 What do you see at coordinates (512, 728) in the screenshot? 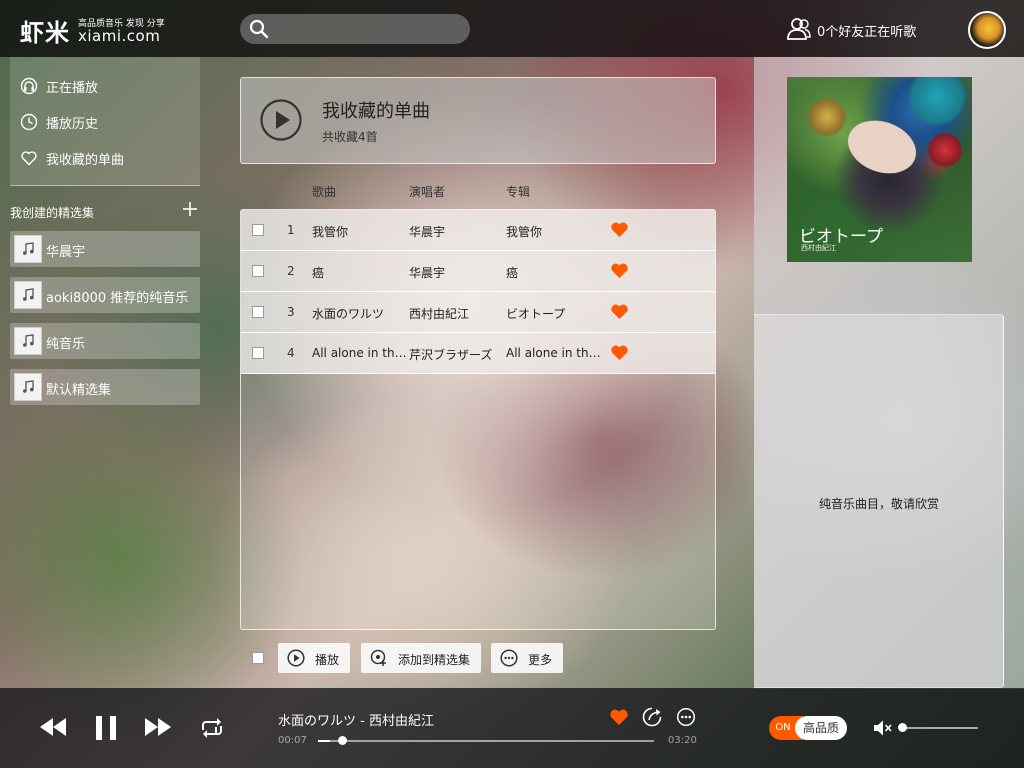
I see `player-bar: 水面のワルツ - 西村由紀江 00:07 03:20 ON 高品质` at bounding box center [512, 728].